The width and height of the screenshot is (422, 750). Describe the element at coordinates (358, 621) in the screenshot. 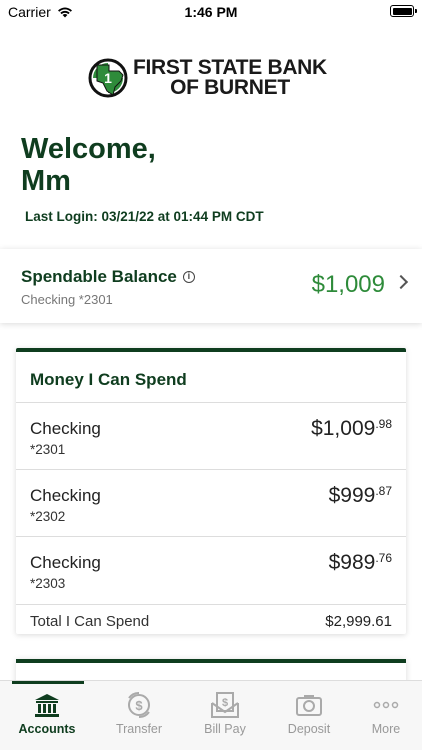

I see `total-value: $2,999.61` at that location.